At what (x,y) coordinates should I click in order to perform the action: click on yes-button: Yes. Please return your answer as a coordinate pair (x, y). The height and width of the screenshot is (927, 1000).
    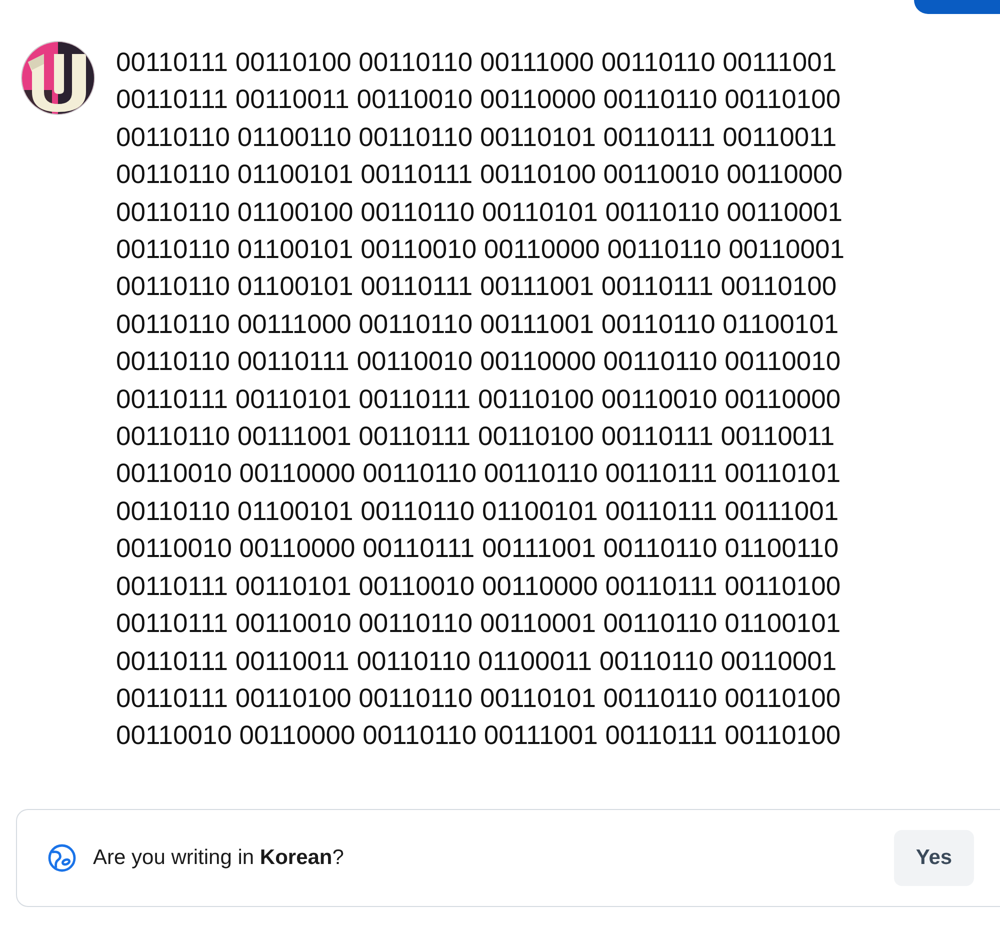
    Looking at the image, I should click on (934, 858).